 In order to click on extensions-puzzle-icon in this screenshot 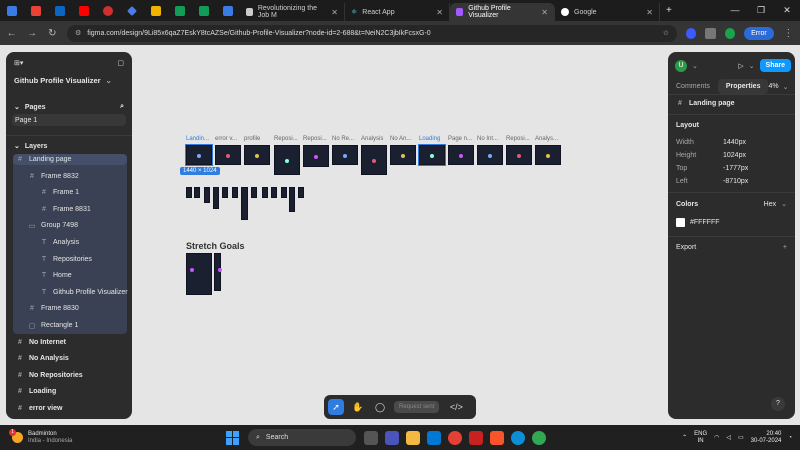, I will do `click(710, 33)`.